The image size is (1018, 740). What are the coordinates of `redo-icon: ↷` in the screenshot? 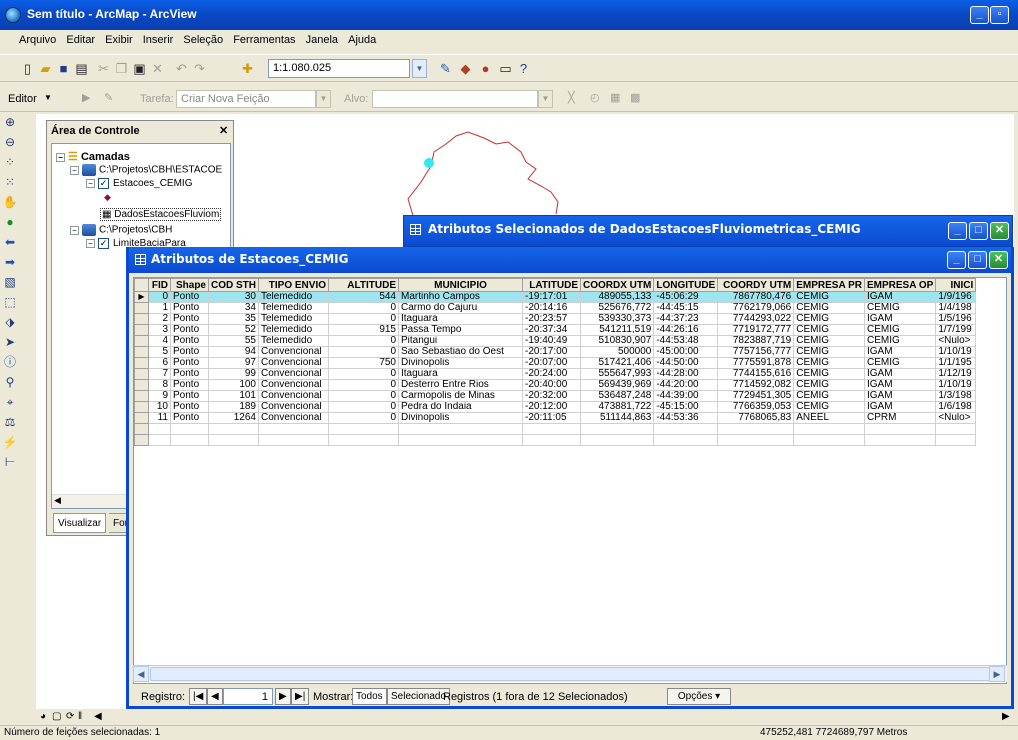 It's located at (199, 68).